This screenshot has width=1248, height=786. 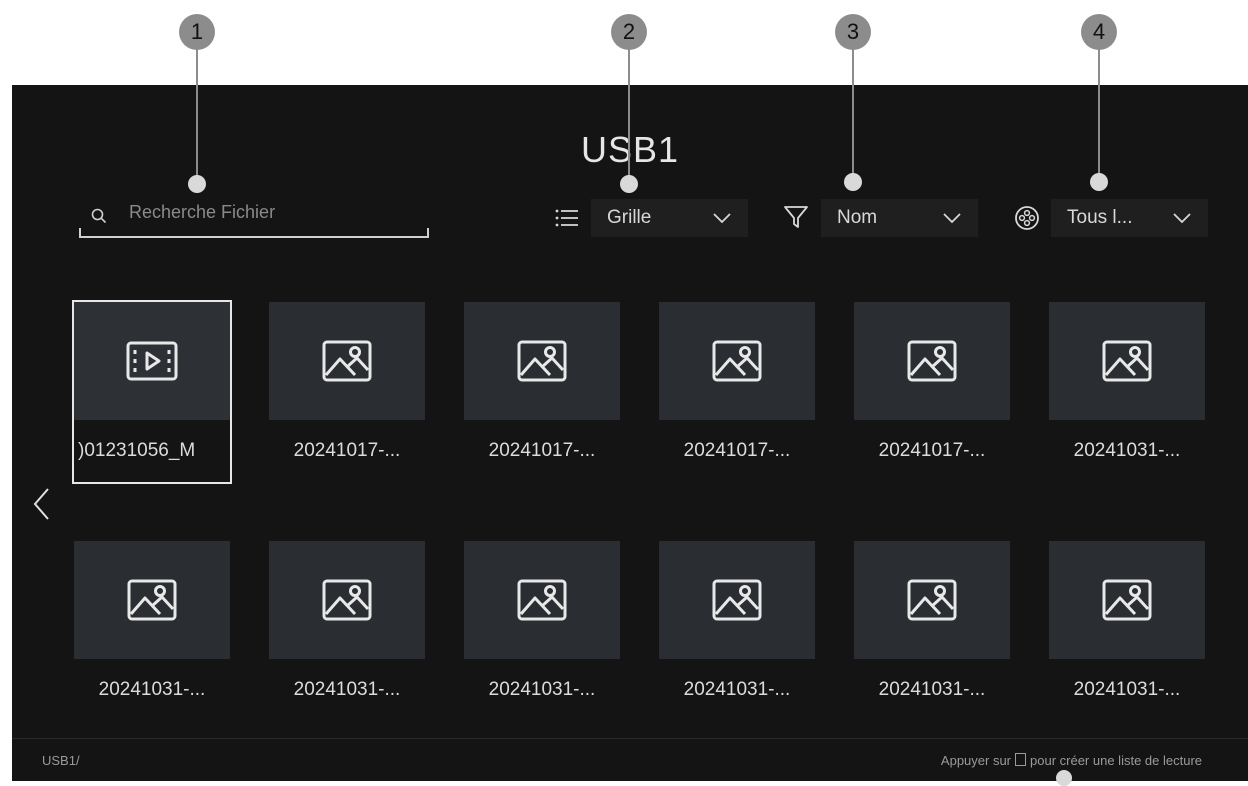 What do you see at coordinates (99, 216) in the screenshot?
I see `search-icon` at bounding box center [99, 216].